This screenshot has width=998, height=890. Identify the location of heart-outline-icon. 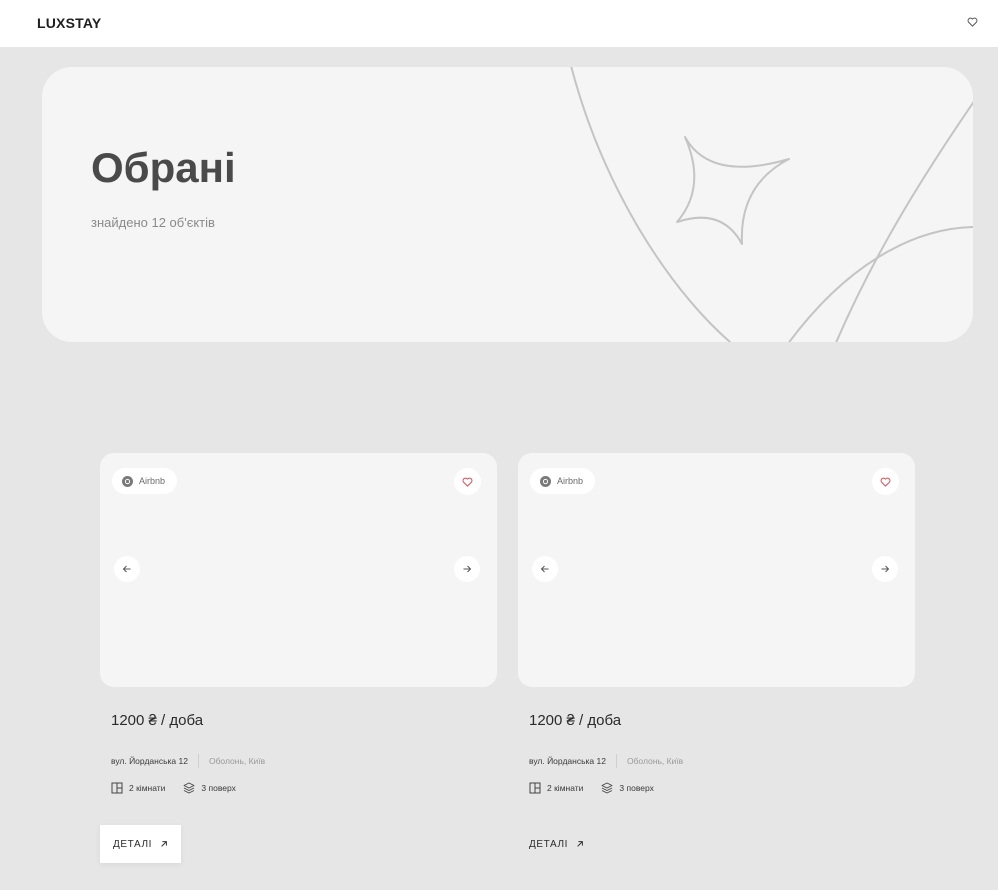
(972, 22).